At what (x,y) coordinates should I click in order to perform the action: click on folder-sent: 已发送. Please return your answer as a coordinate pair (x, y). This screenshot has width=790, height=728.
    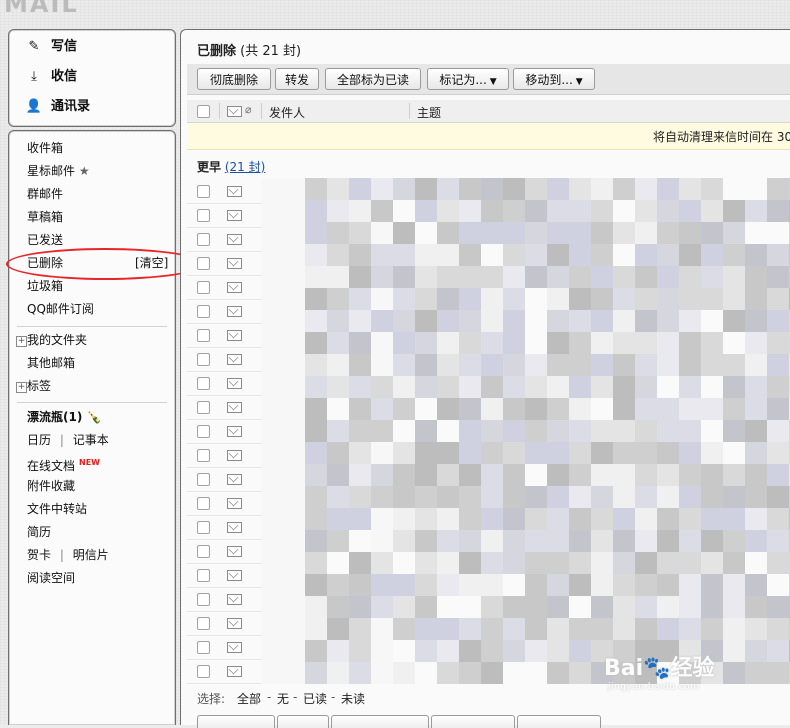
    Looking at the image, I should click on (45, 240).